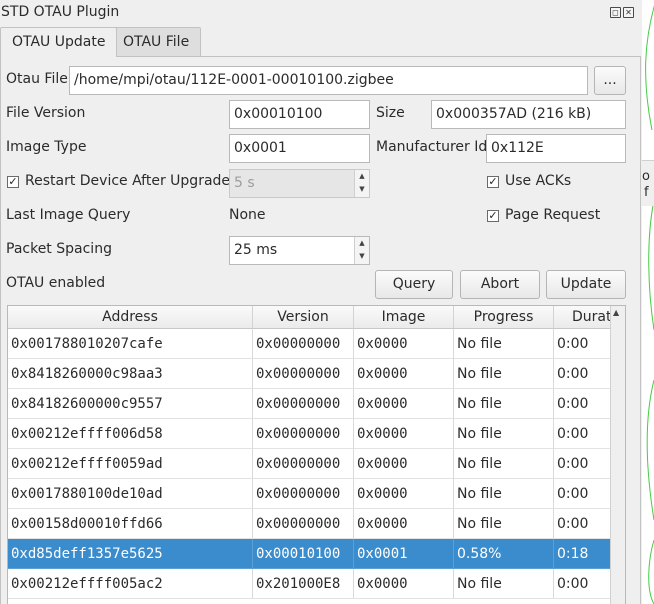 This screenshot has width=654, height=604. I want to click on restart-delay-spinbox: 5 s ▲ ▼, so click(299, 183).